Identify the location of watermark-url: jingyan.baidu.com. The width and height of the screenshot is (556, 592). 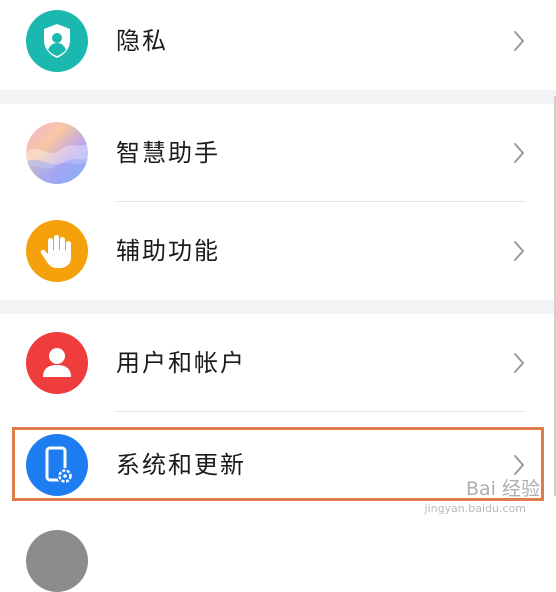
(475, 508).